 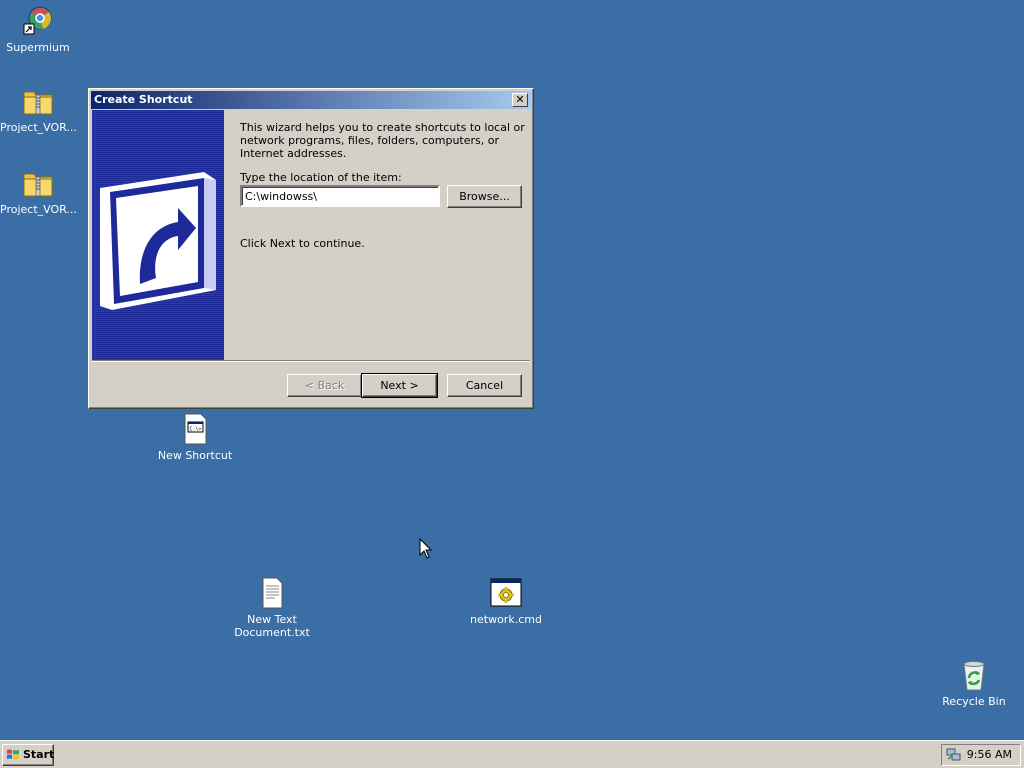 I want to click on start-button: Start, so click(x=28, y=755).